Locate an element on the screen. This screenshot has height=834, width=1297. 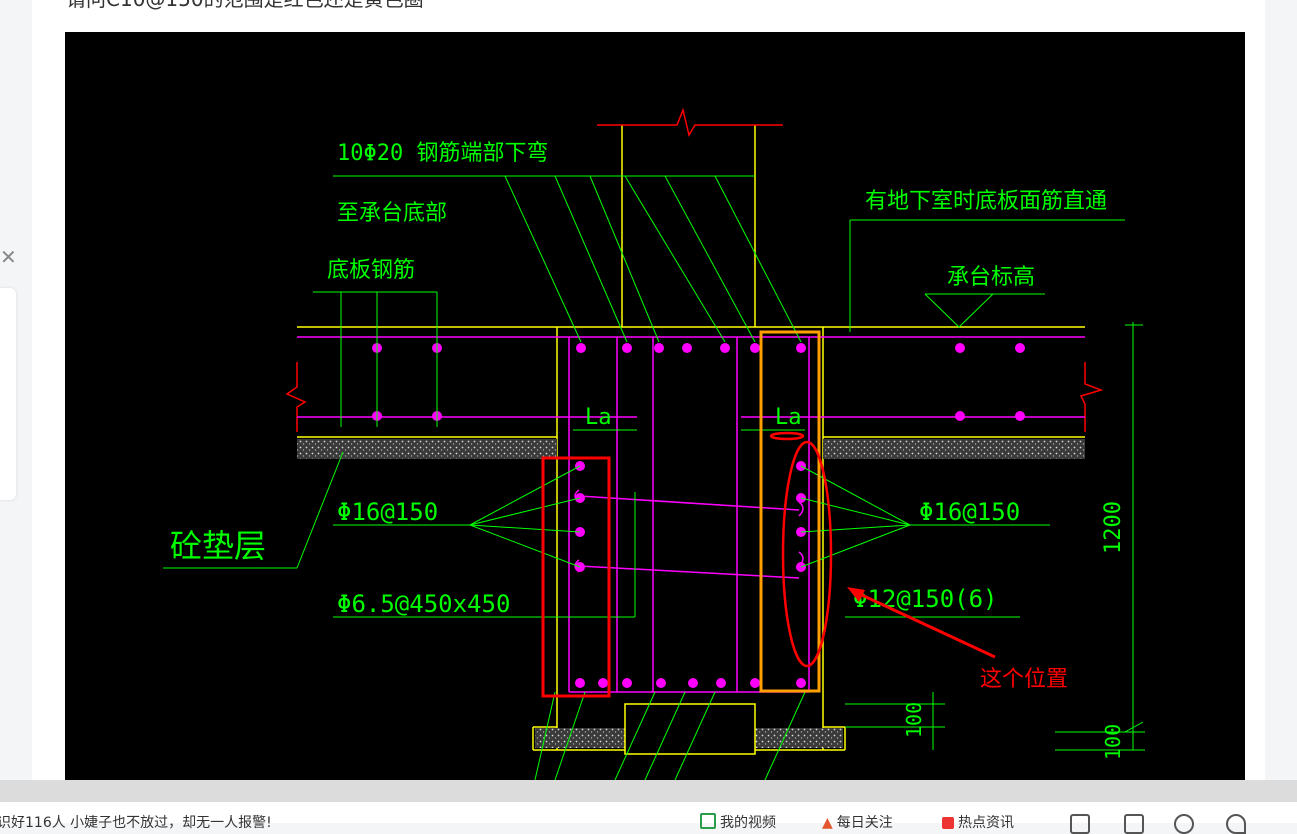
label-slab-rebar: 底板钢筋 is located at coordinates (371, 270).